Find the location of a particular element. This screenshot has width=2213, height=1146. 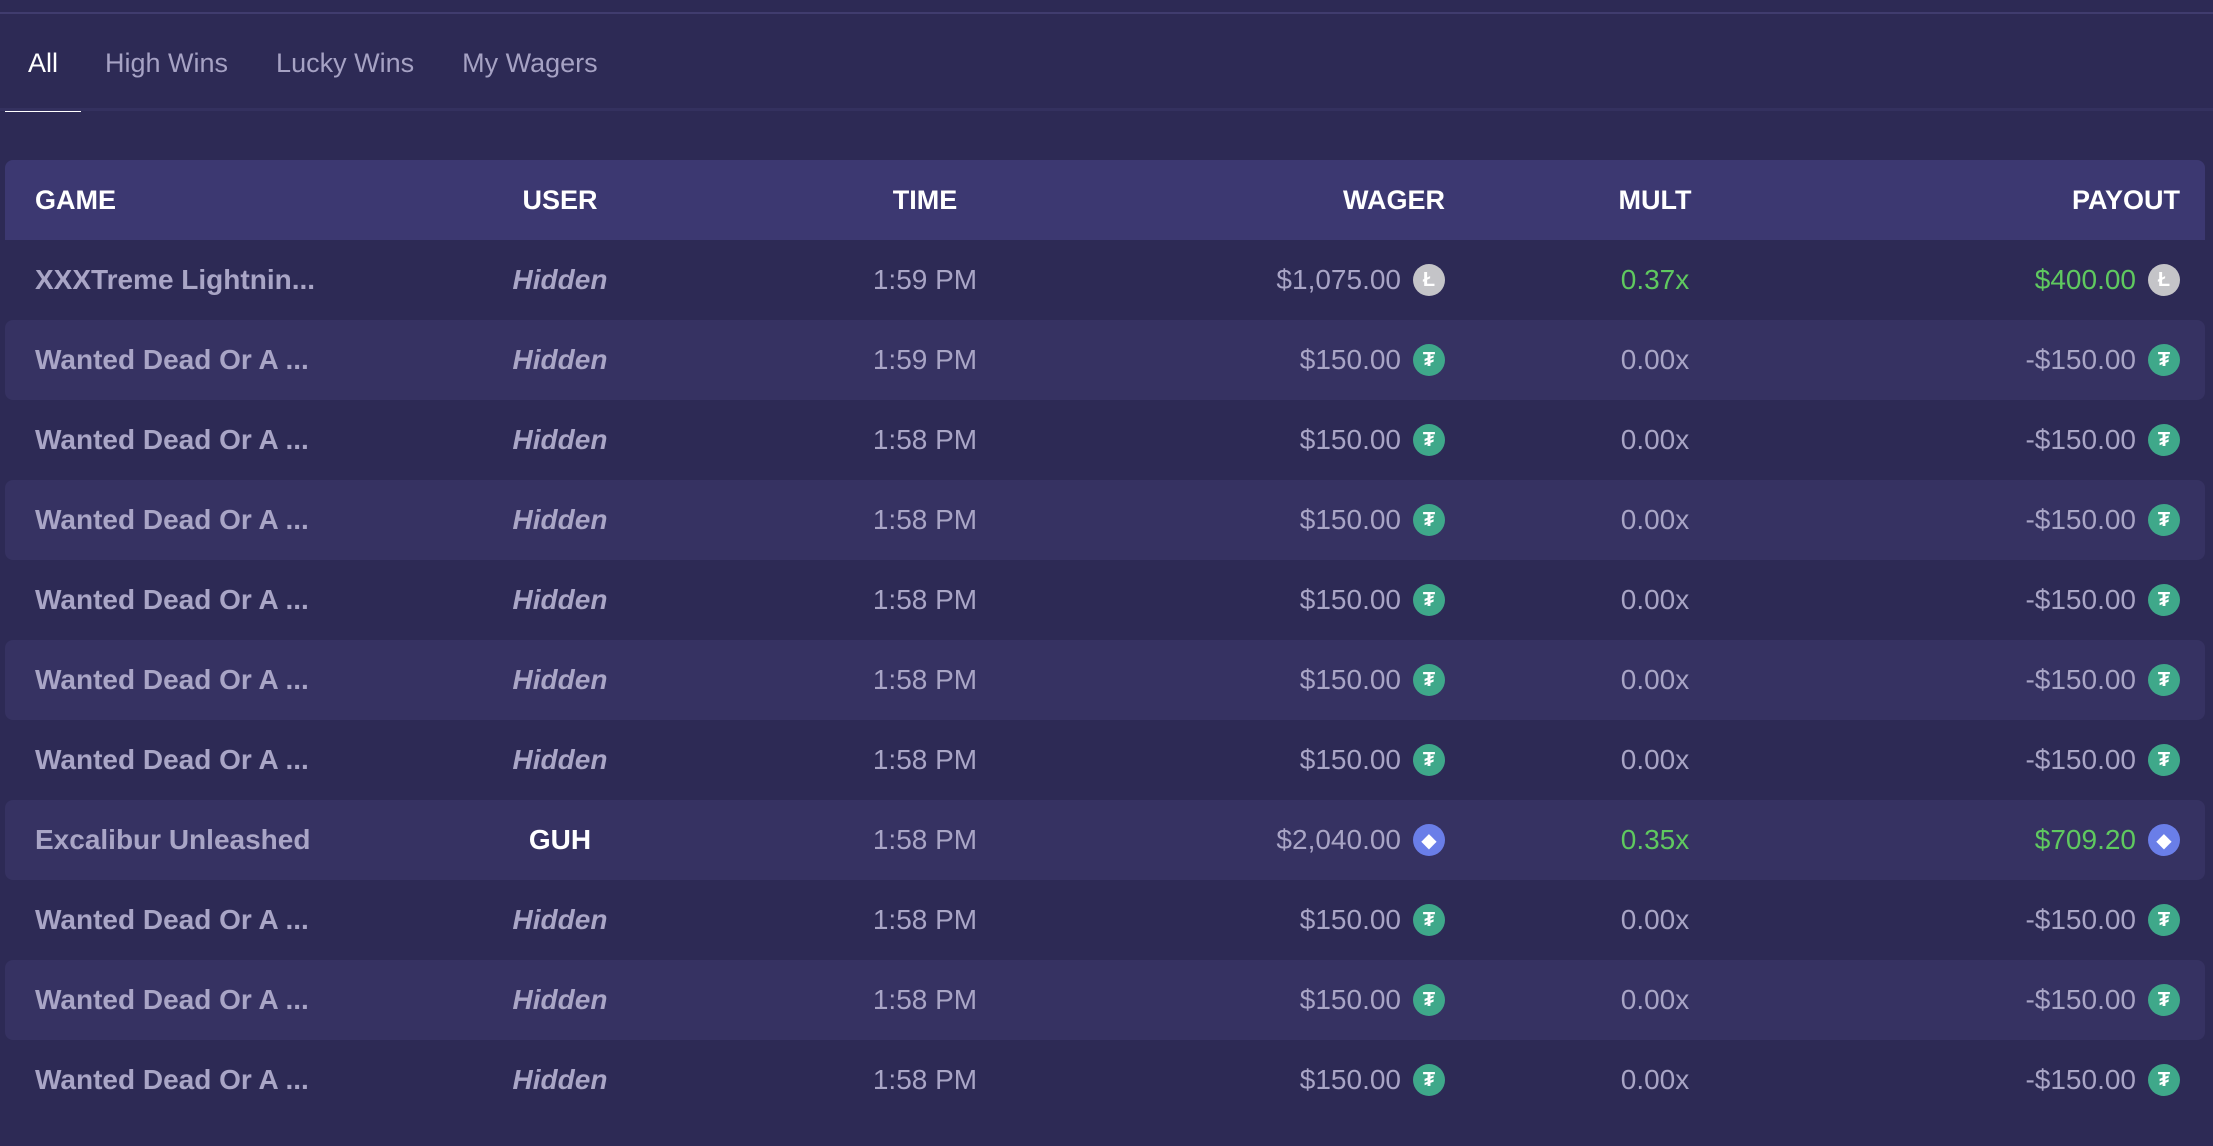

column-header-payout: PAYOUT is located at coordinates (2125, 199).